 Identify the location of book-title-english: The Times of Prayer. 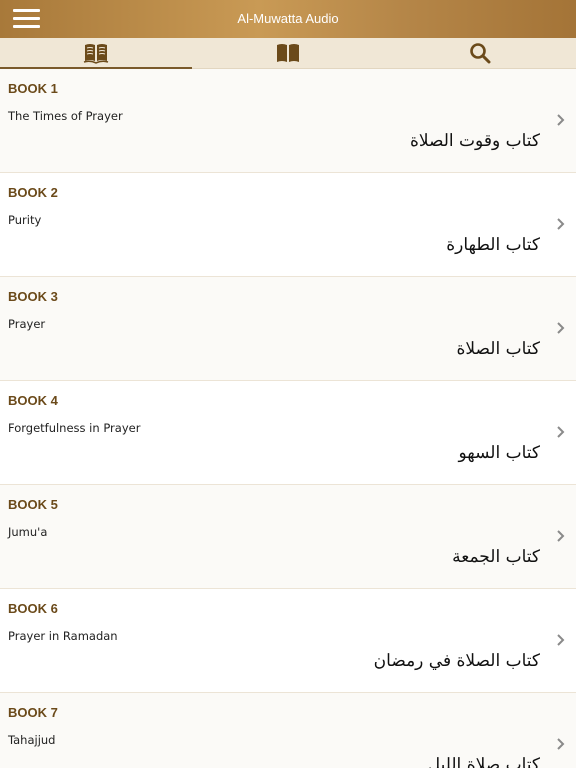
(65, 116).